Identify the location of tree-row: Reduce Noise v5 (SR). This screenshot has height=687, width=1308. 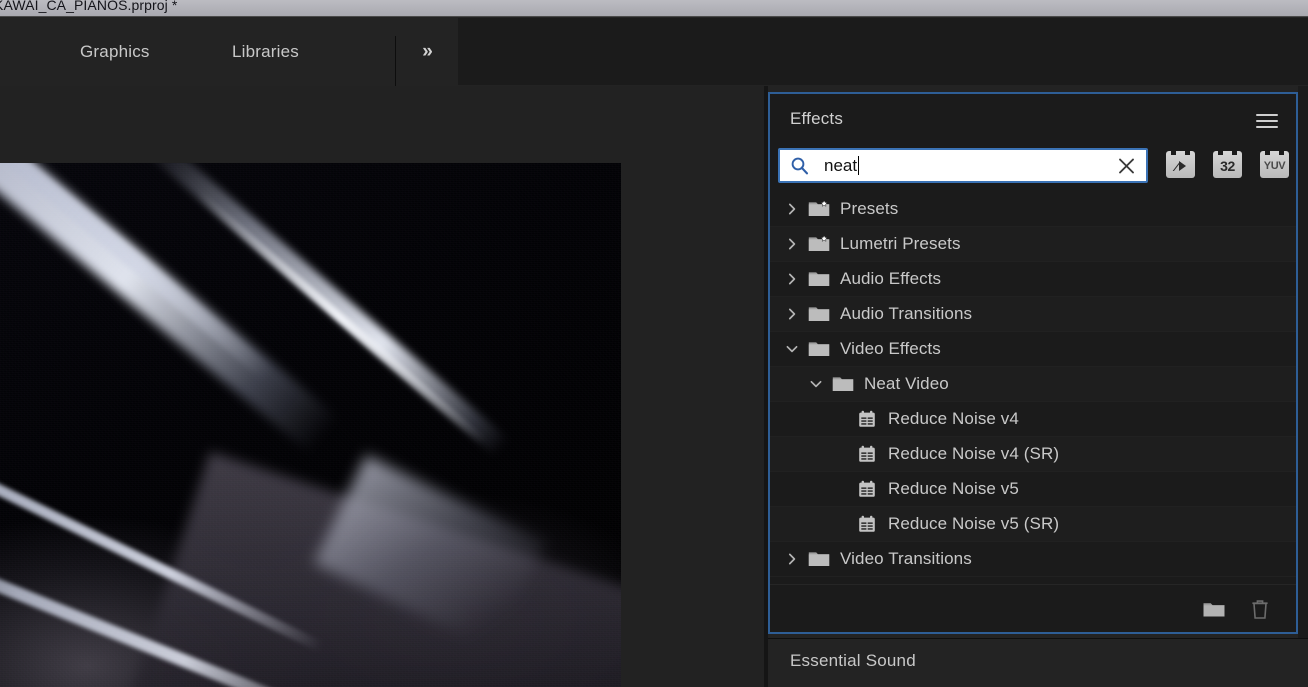
(1033, 524).